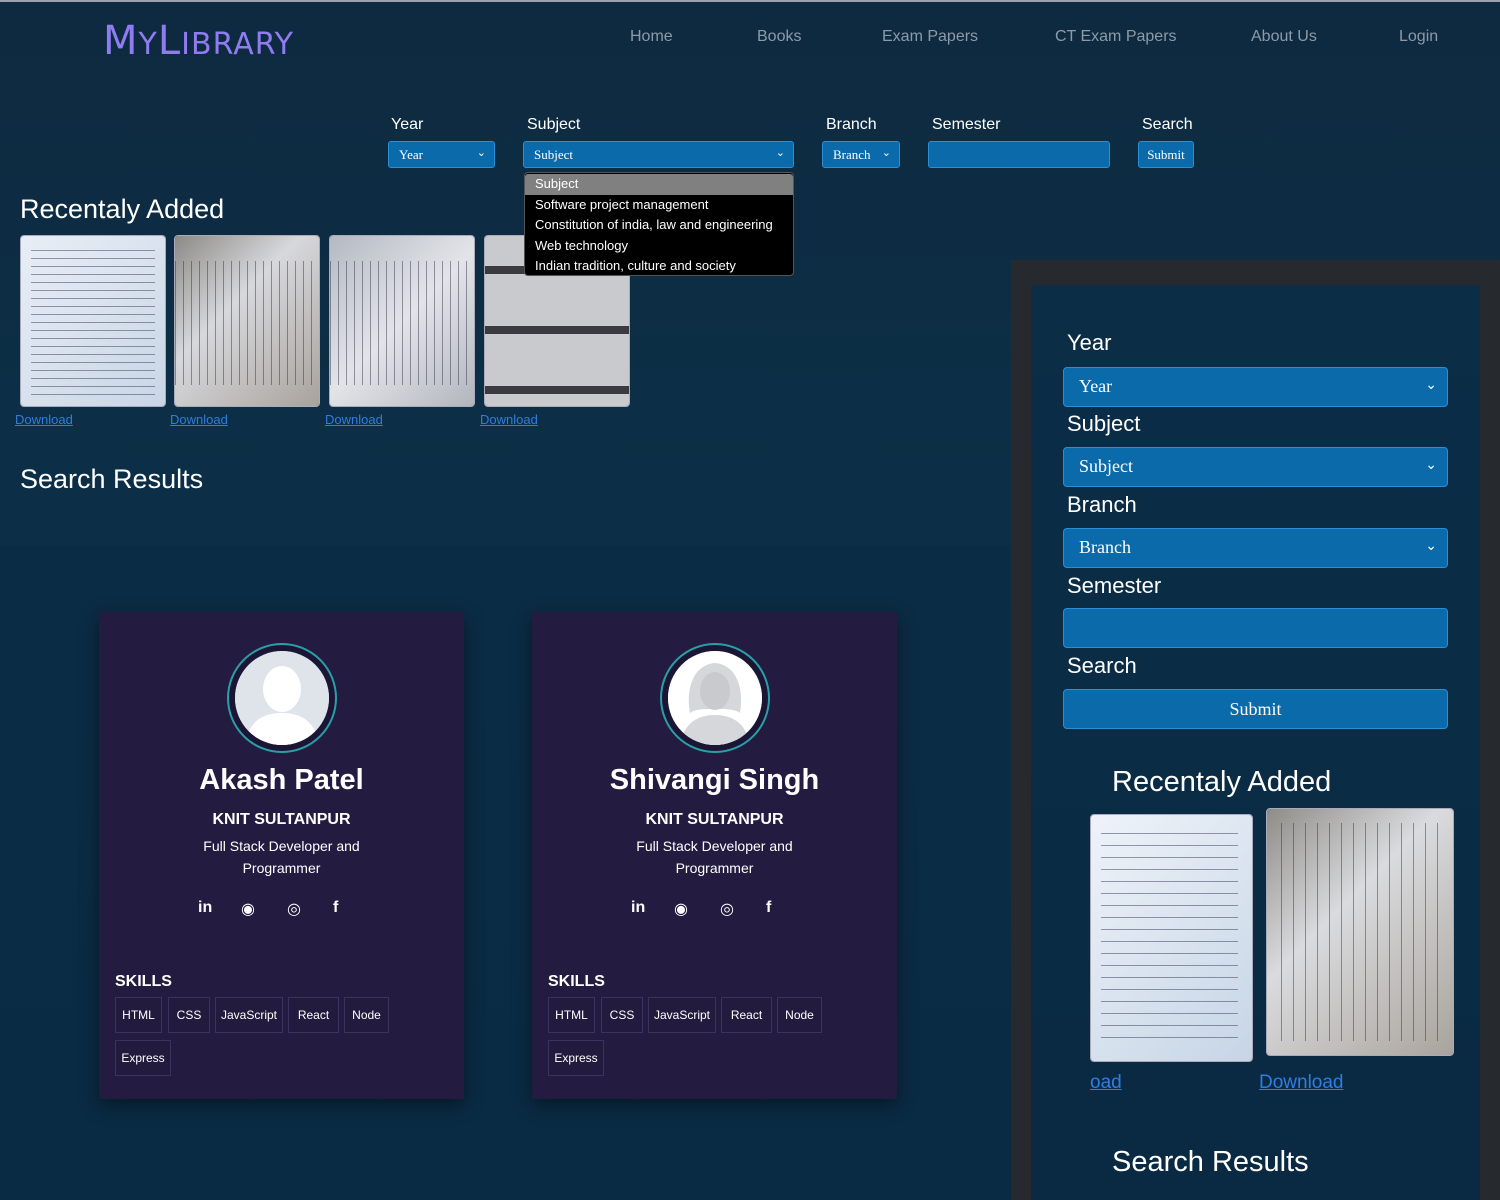 The width and height of the screenshot is (1500, 1200). I want to click on nav-books: Books, so click(779, 37).